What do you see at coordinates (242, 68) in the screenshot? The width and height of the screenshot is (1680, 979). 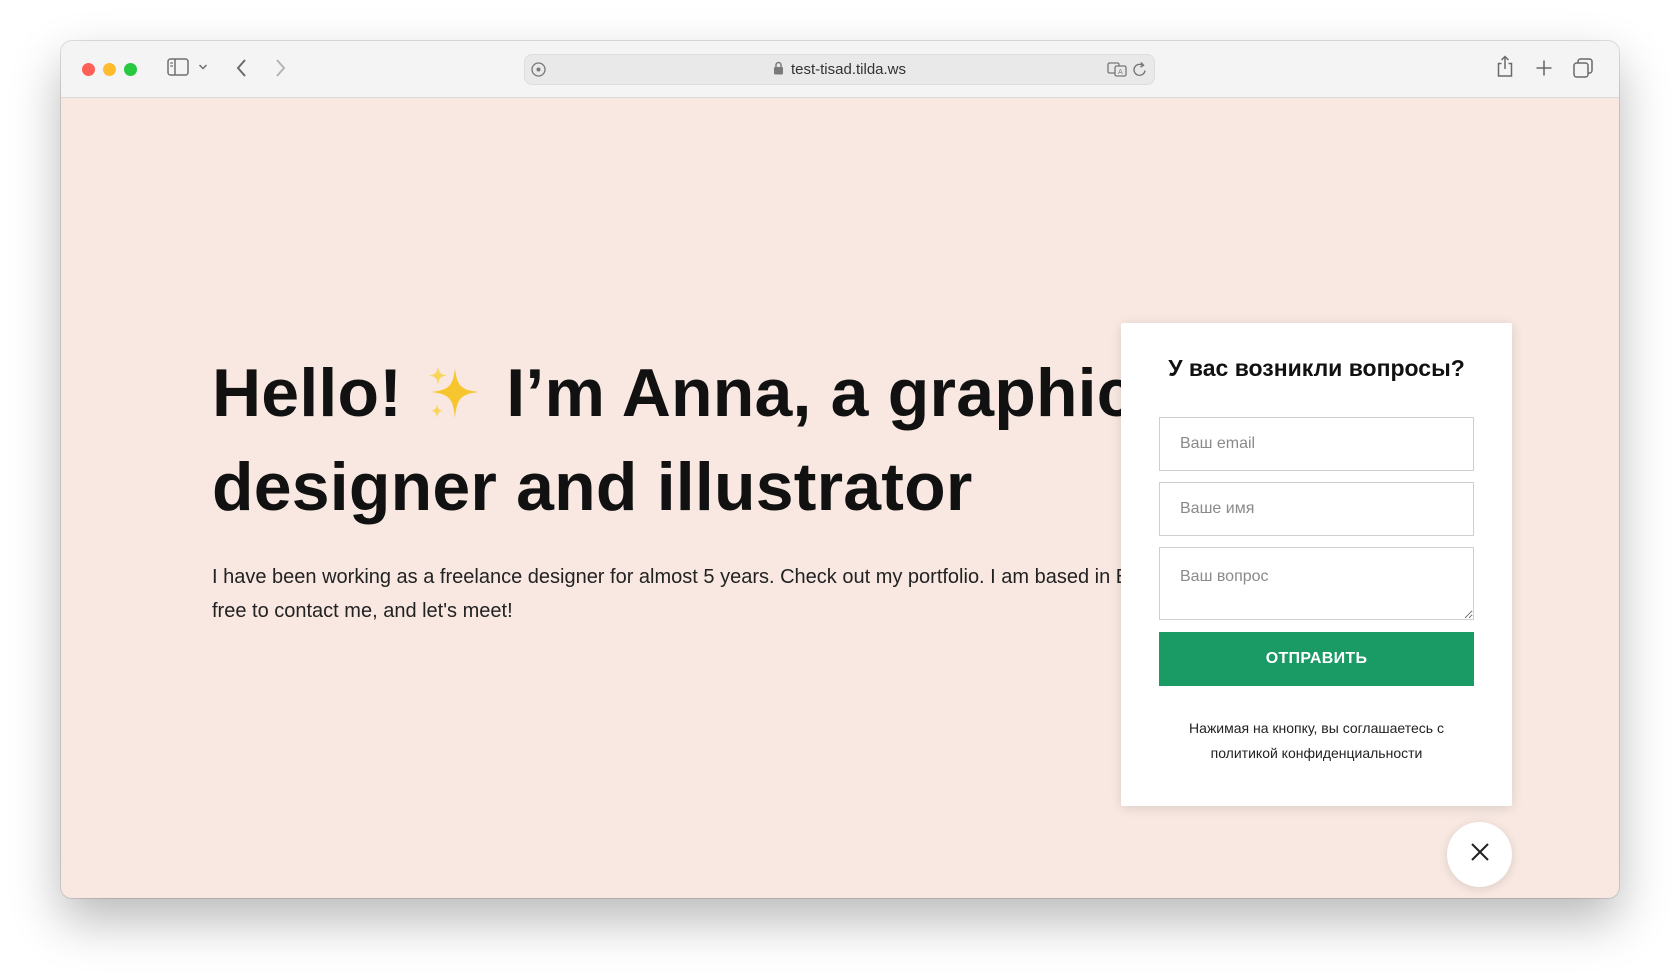 I see `chevron-left-icon` at bounding box center [242, 68].